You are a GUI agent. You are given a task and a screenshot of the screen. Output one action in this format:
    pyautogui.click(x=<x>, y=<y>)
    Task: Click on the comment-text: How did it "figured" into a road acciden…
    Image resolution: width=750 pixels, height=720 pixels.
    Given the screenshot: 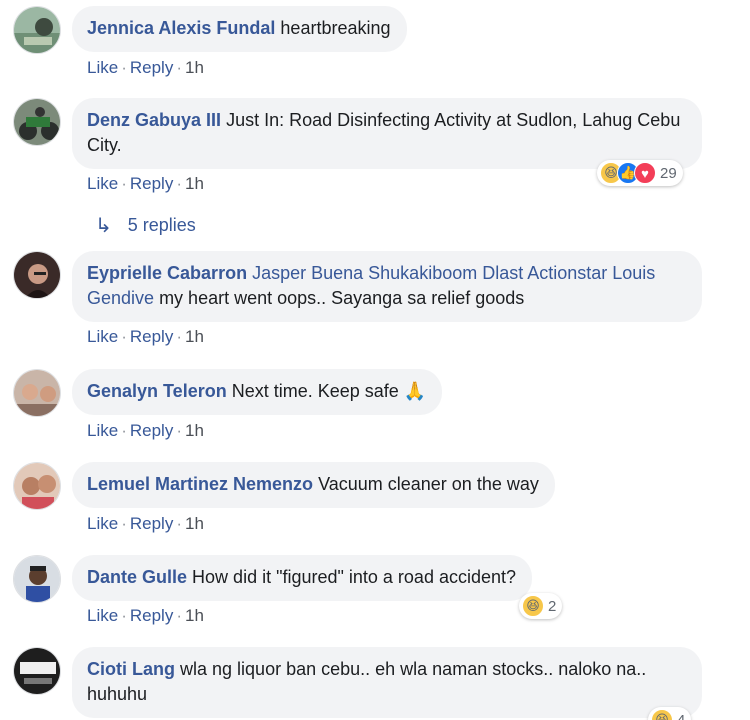 What is the action you would take?
    pyautogui.click(x=354, y=577)
    